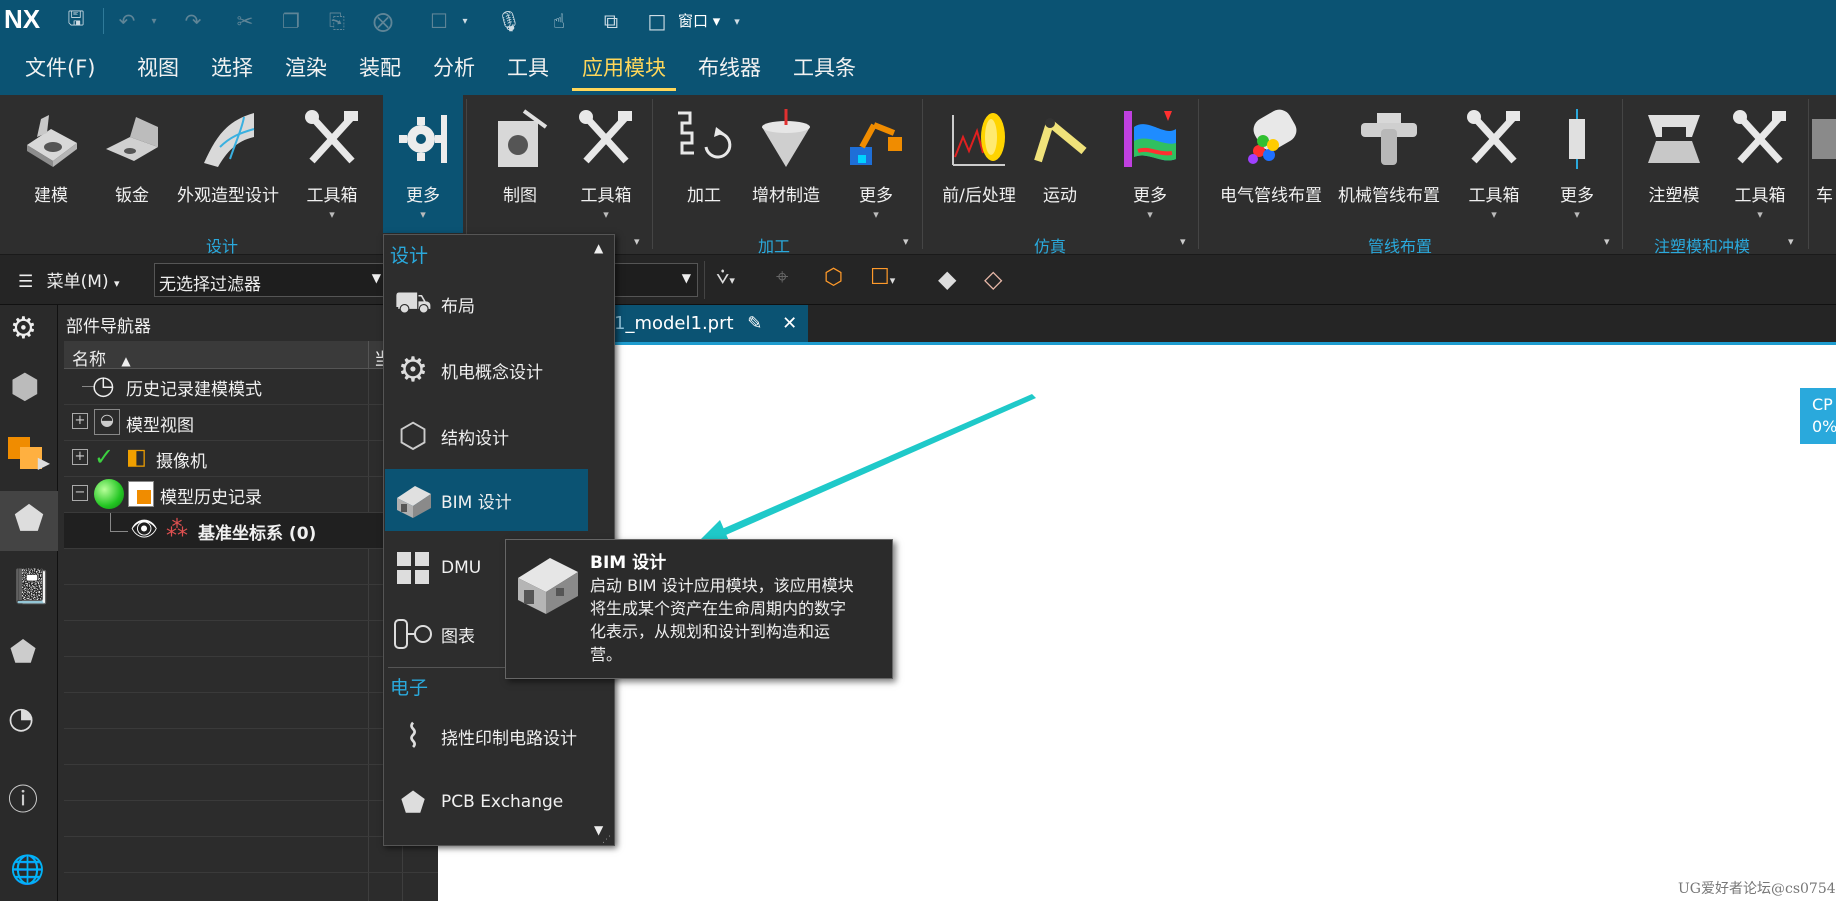 This screenshot has width=1836, height=901. Describe the element at coordinates (1674, 168) in the screenshot. I see `mold-button: 注塑模` at that location.